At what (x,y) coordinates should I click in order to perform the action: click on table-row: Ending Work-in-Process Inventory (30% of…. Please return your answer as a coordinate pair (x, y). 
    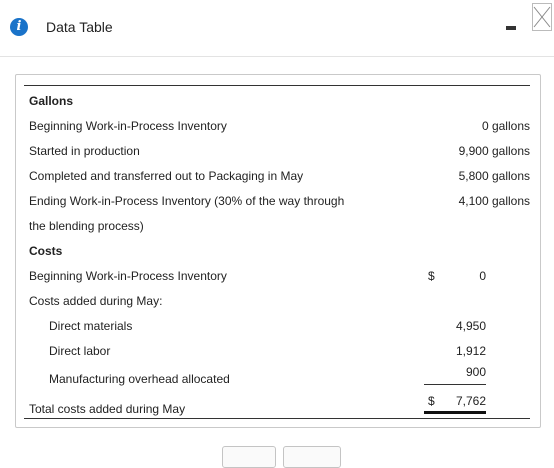
    Looking at the image, I should click on (277, 201).